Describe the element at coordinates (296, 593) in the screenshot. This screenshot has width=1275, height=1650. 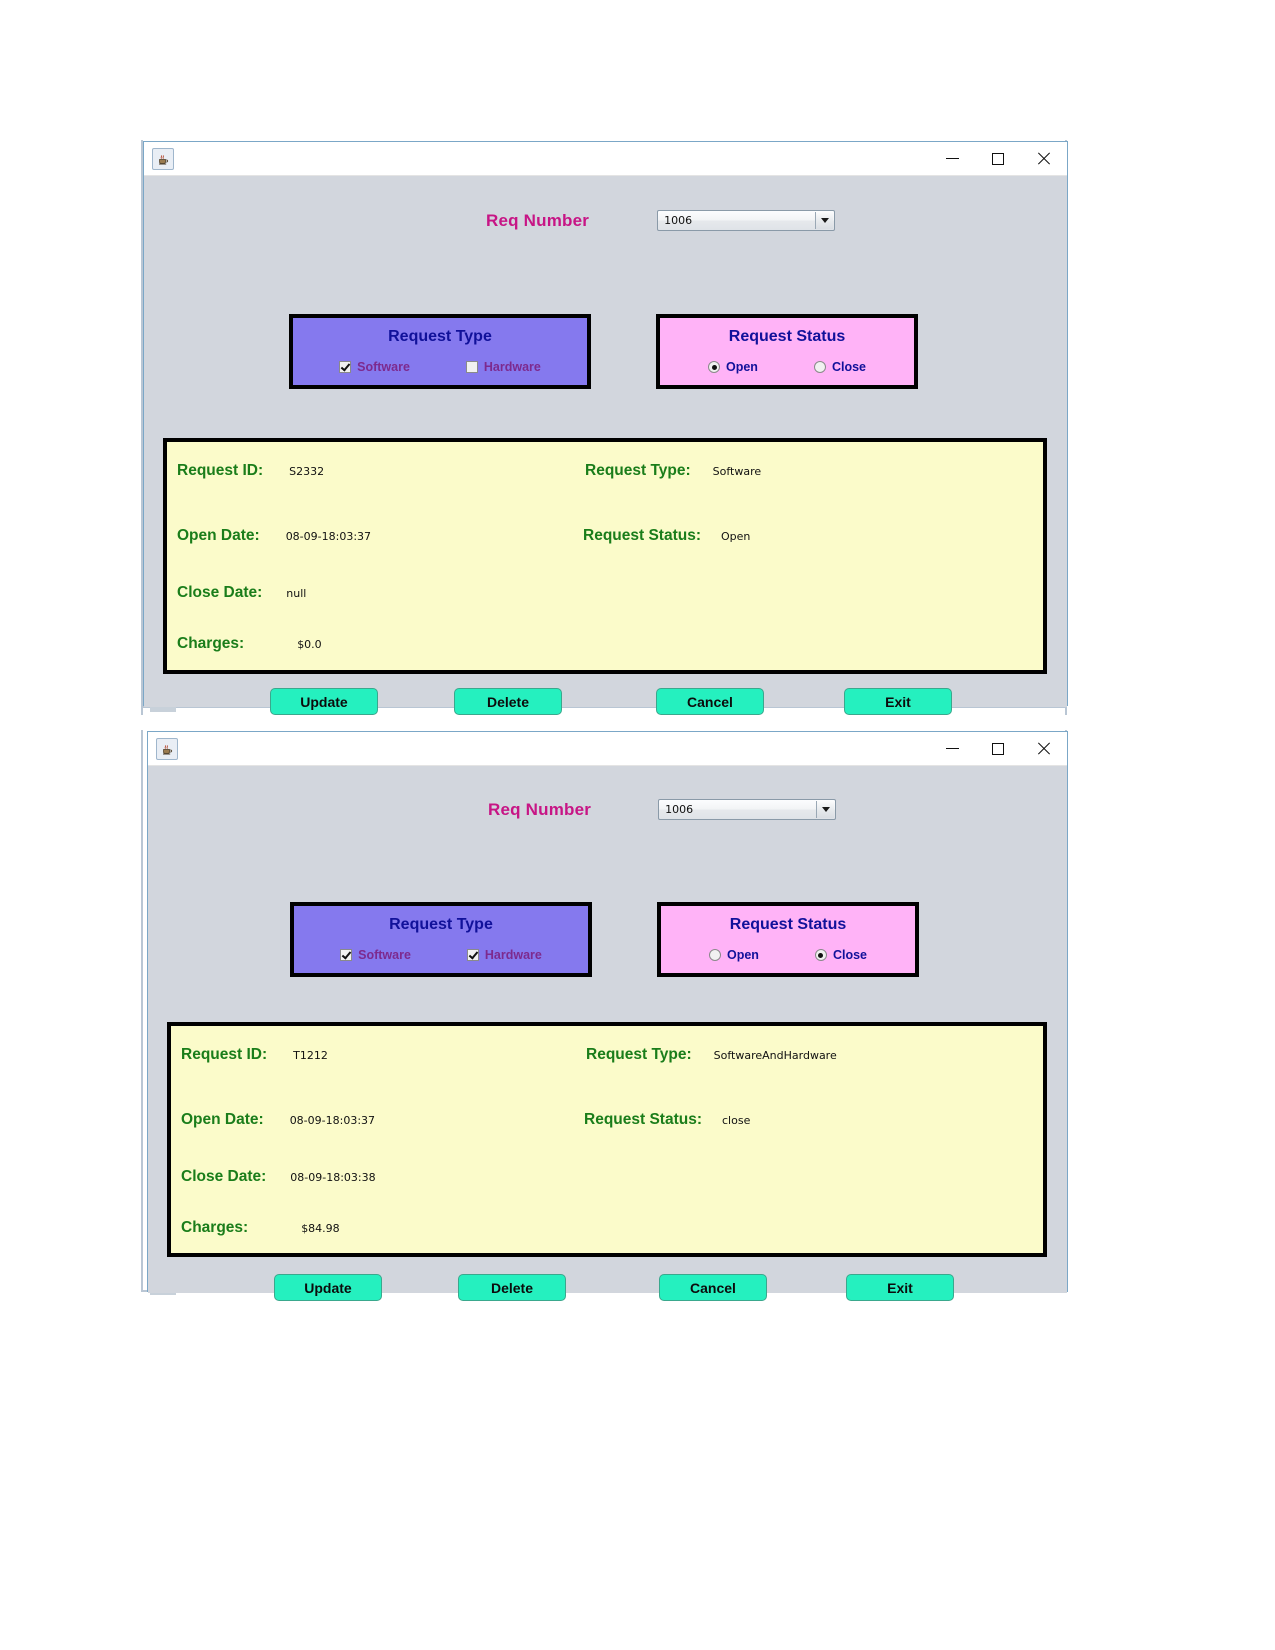
I see `detail-close-date-value: null` at that location.